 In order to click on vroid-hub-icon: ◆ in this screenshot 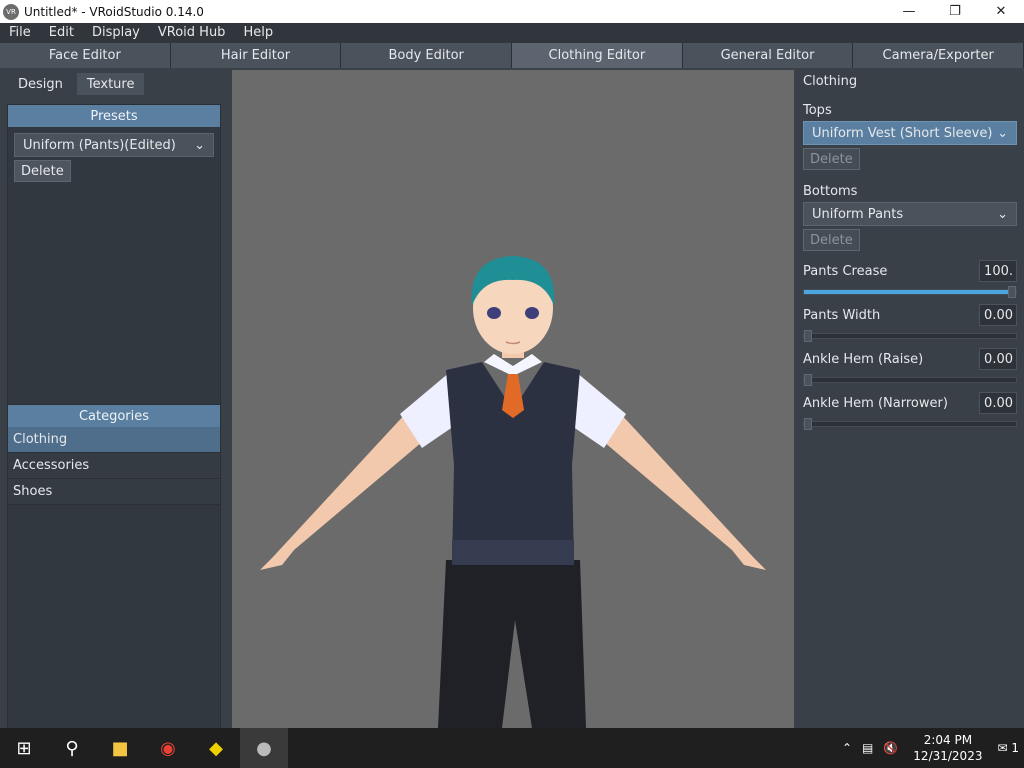, I will do `click(216, 748)`.